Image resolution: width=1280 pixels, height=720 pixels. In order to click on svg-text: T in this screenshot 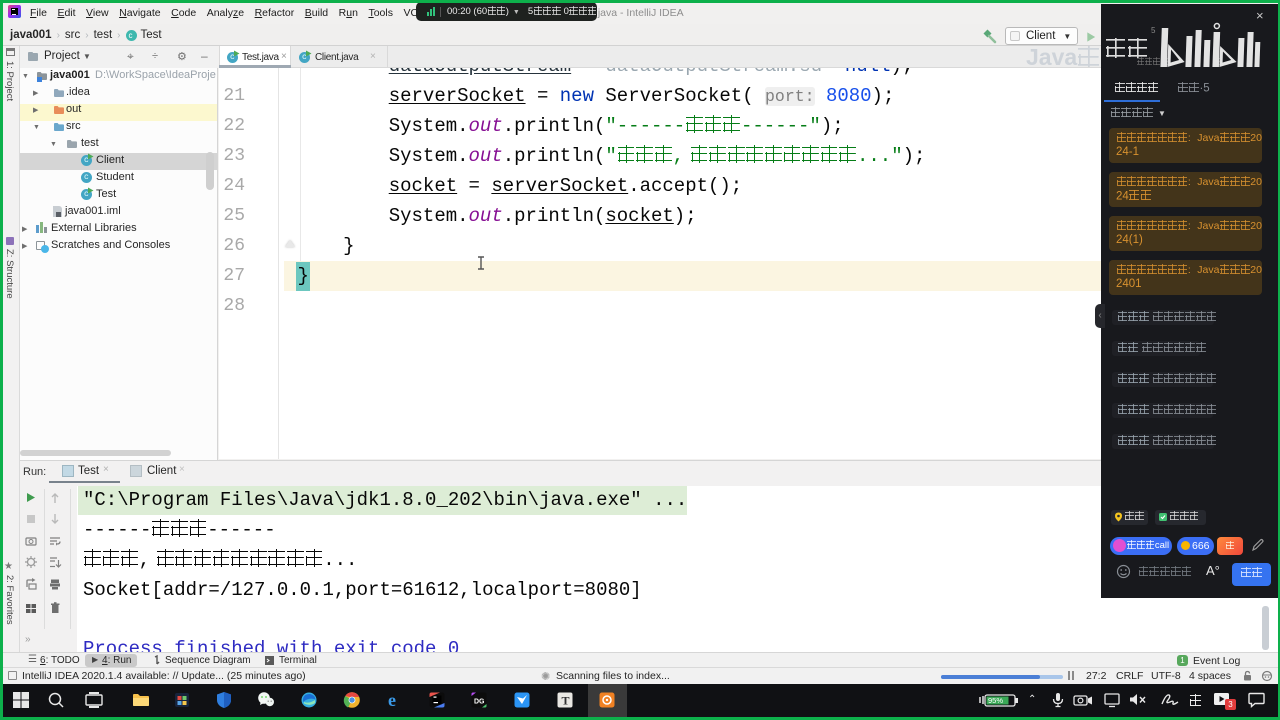, I will do `click(566, 701)`.